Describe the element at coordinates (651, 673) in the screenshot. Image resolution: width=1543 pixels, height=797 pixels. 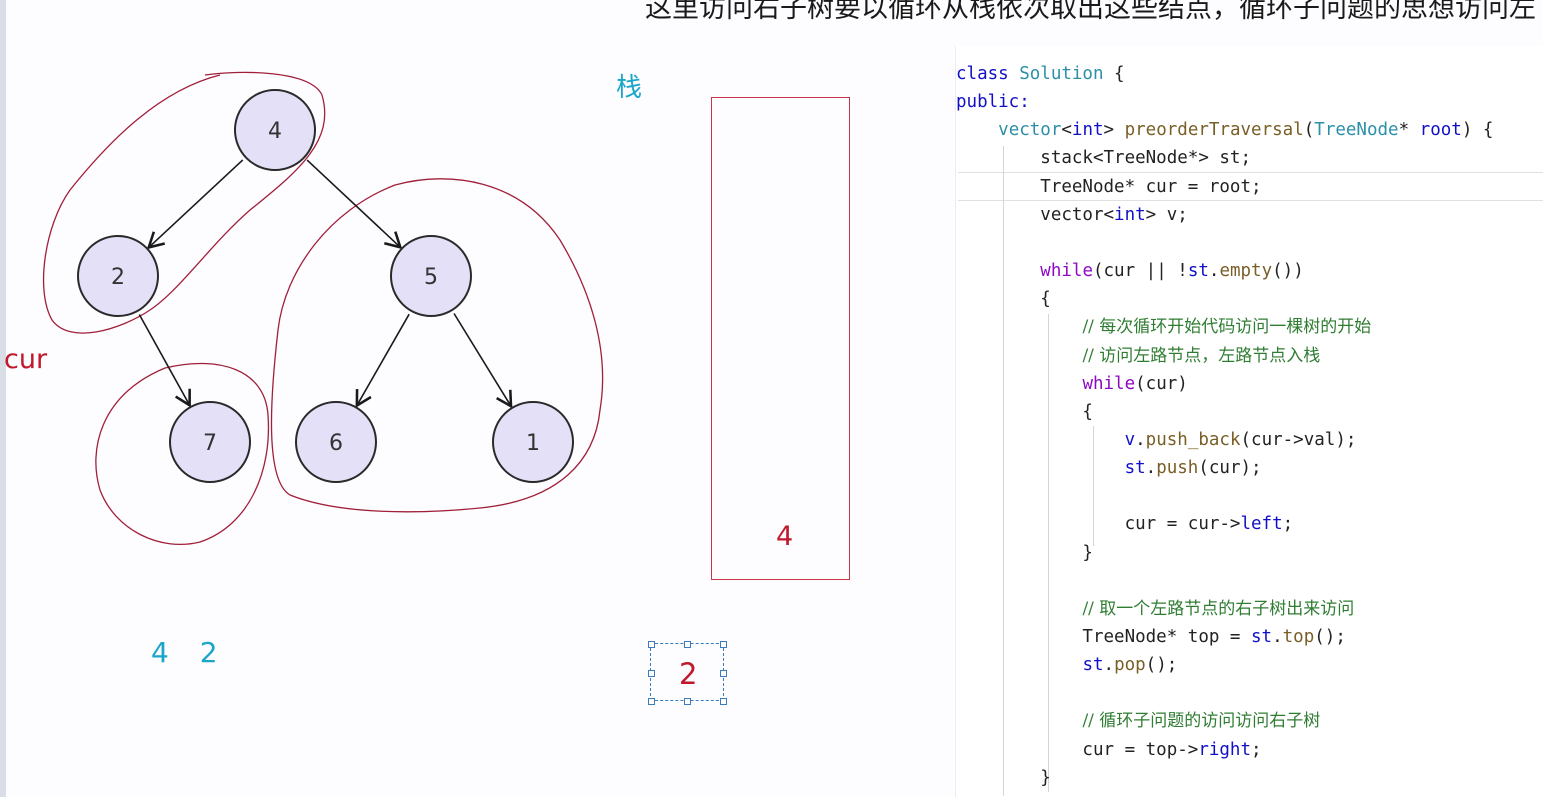
I see `resize-handle-w` at that location.